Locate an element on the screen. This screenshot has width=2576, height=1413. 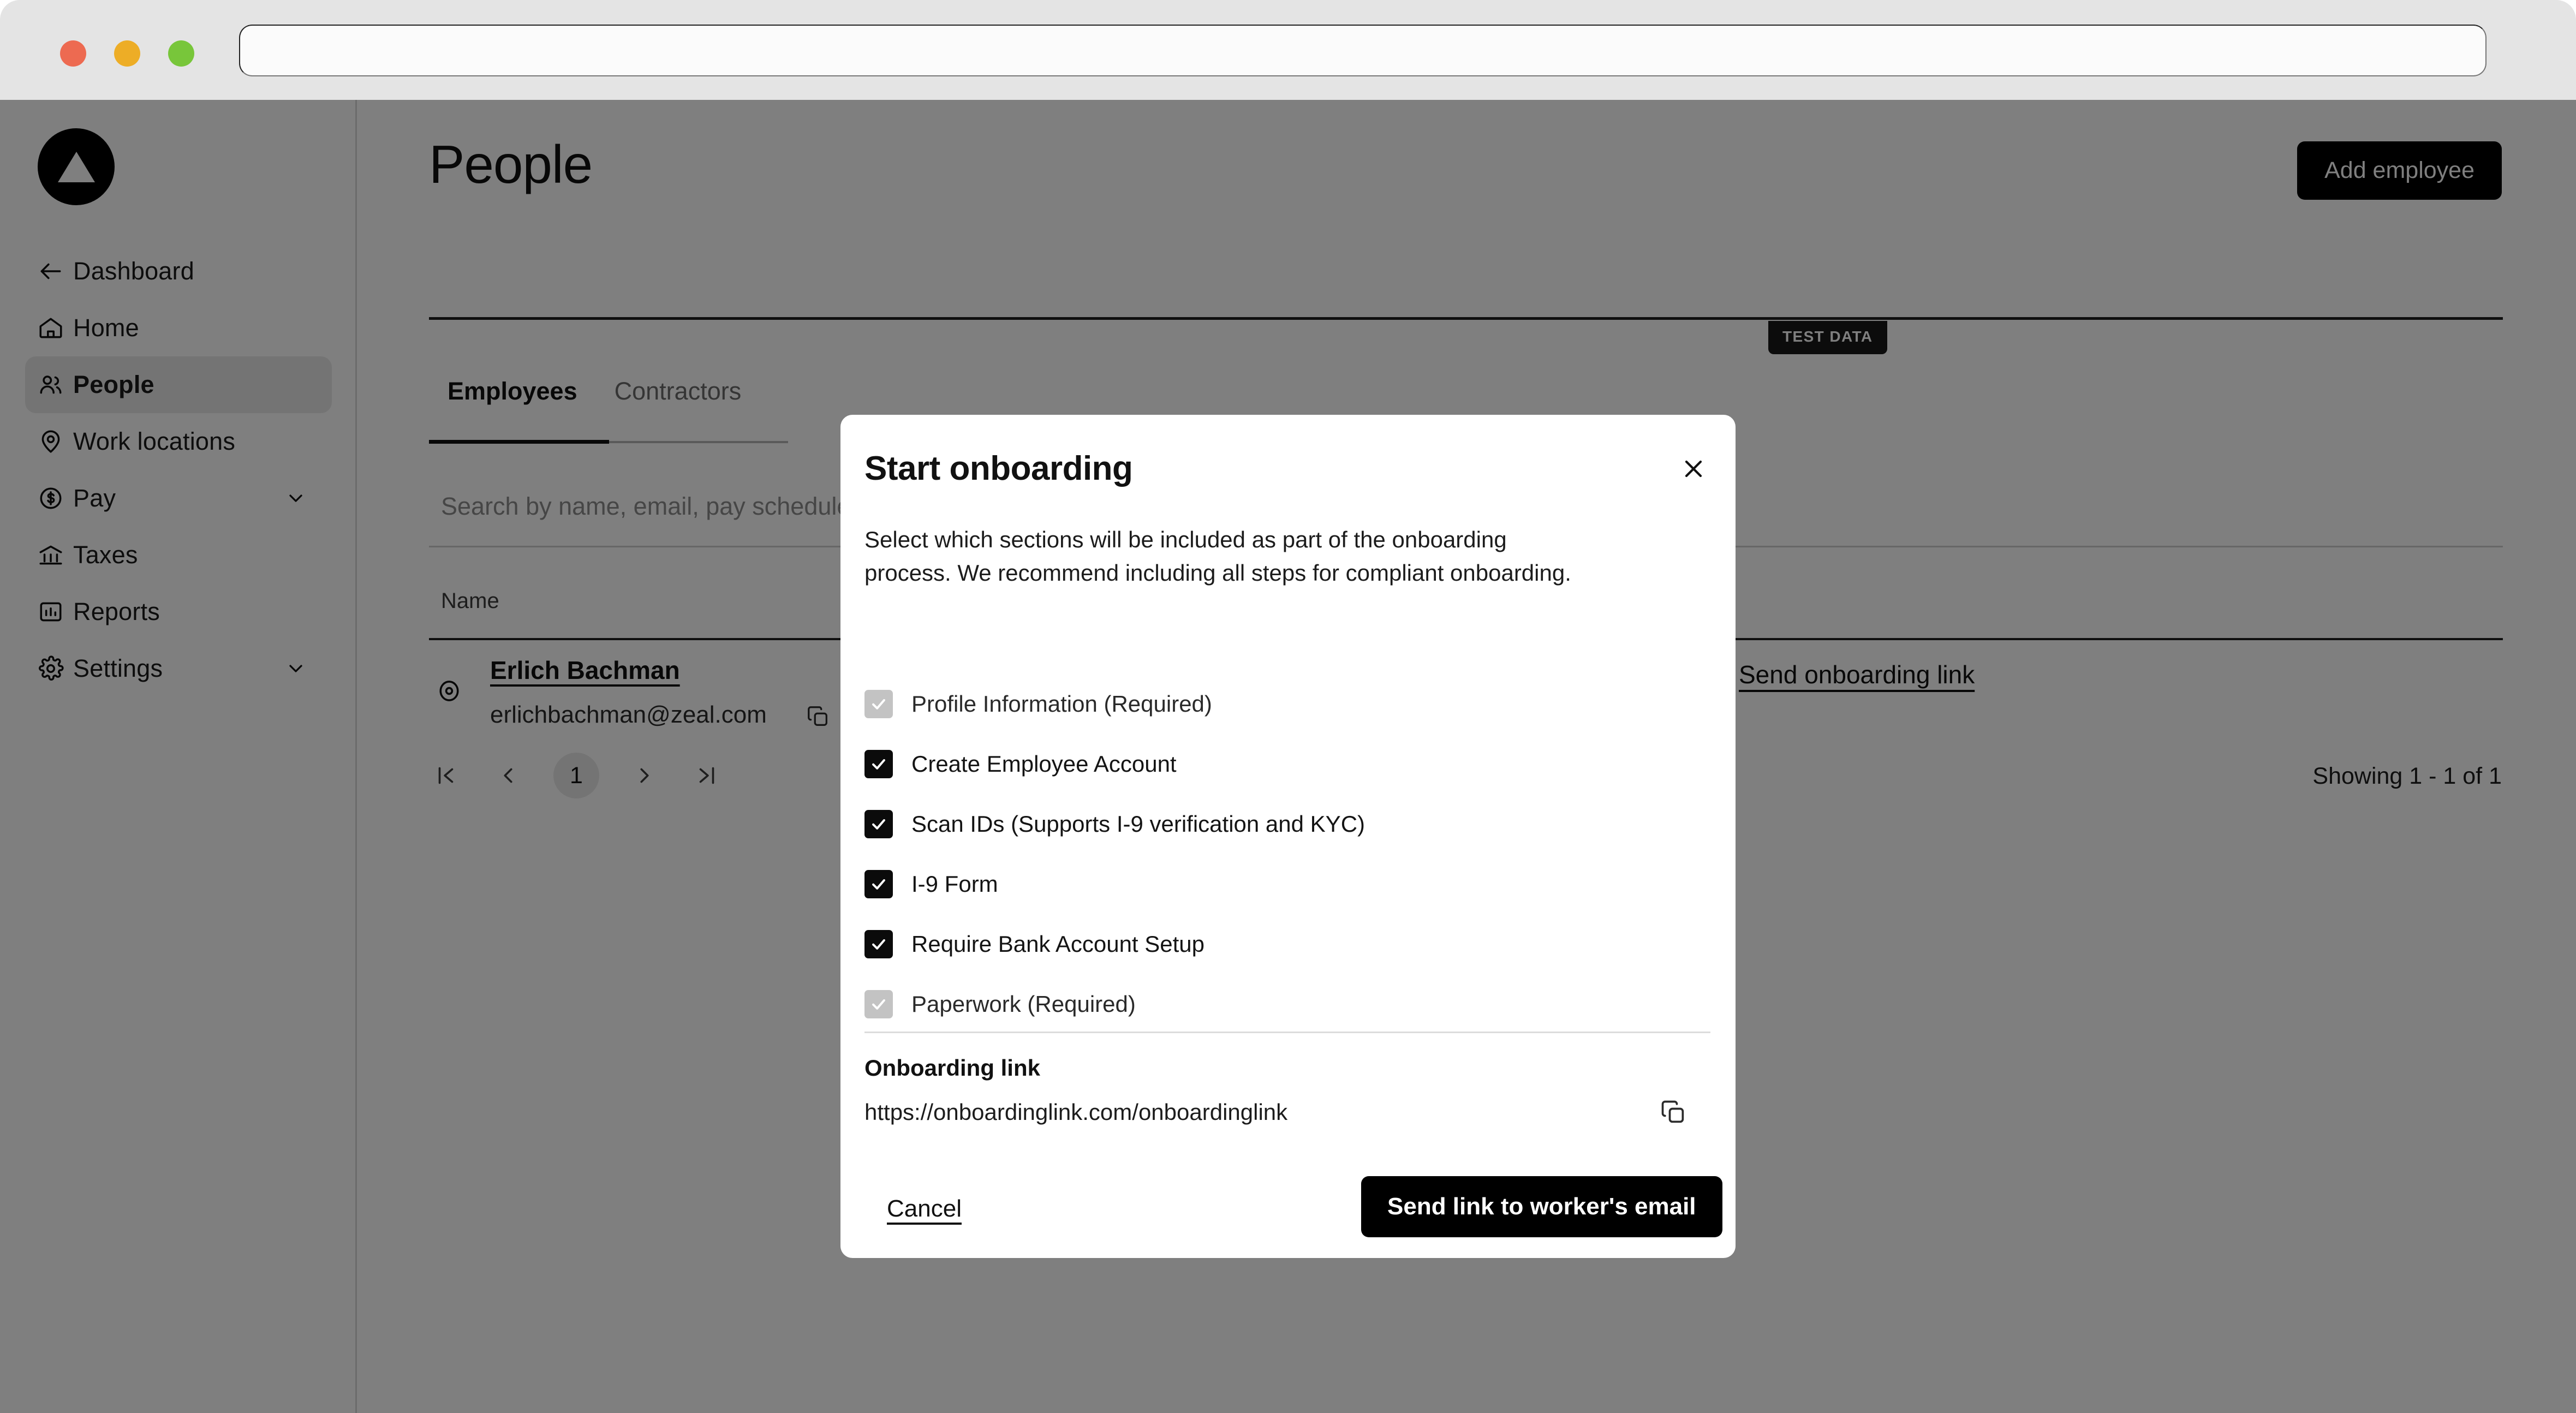
minimize-window-button is located at coordinates (127, 53).